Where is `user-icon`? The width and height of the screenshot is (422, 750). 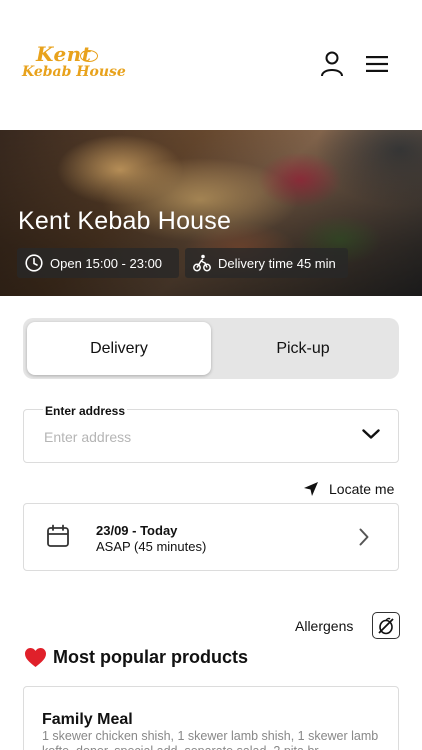
user-icon is located at coordinates (332, 64).